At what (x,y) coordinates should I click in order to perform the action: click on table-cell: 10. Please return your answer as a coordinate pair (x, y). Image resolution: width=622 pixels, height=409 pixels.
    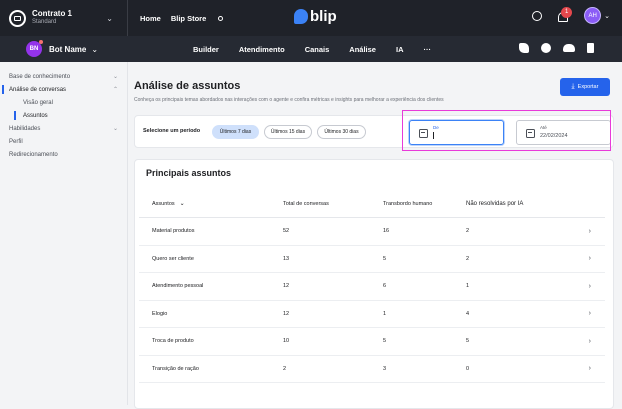
    Looking at the image, I should click on (286, 341).